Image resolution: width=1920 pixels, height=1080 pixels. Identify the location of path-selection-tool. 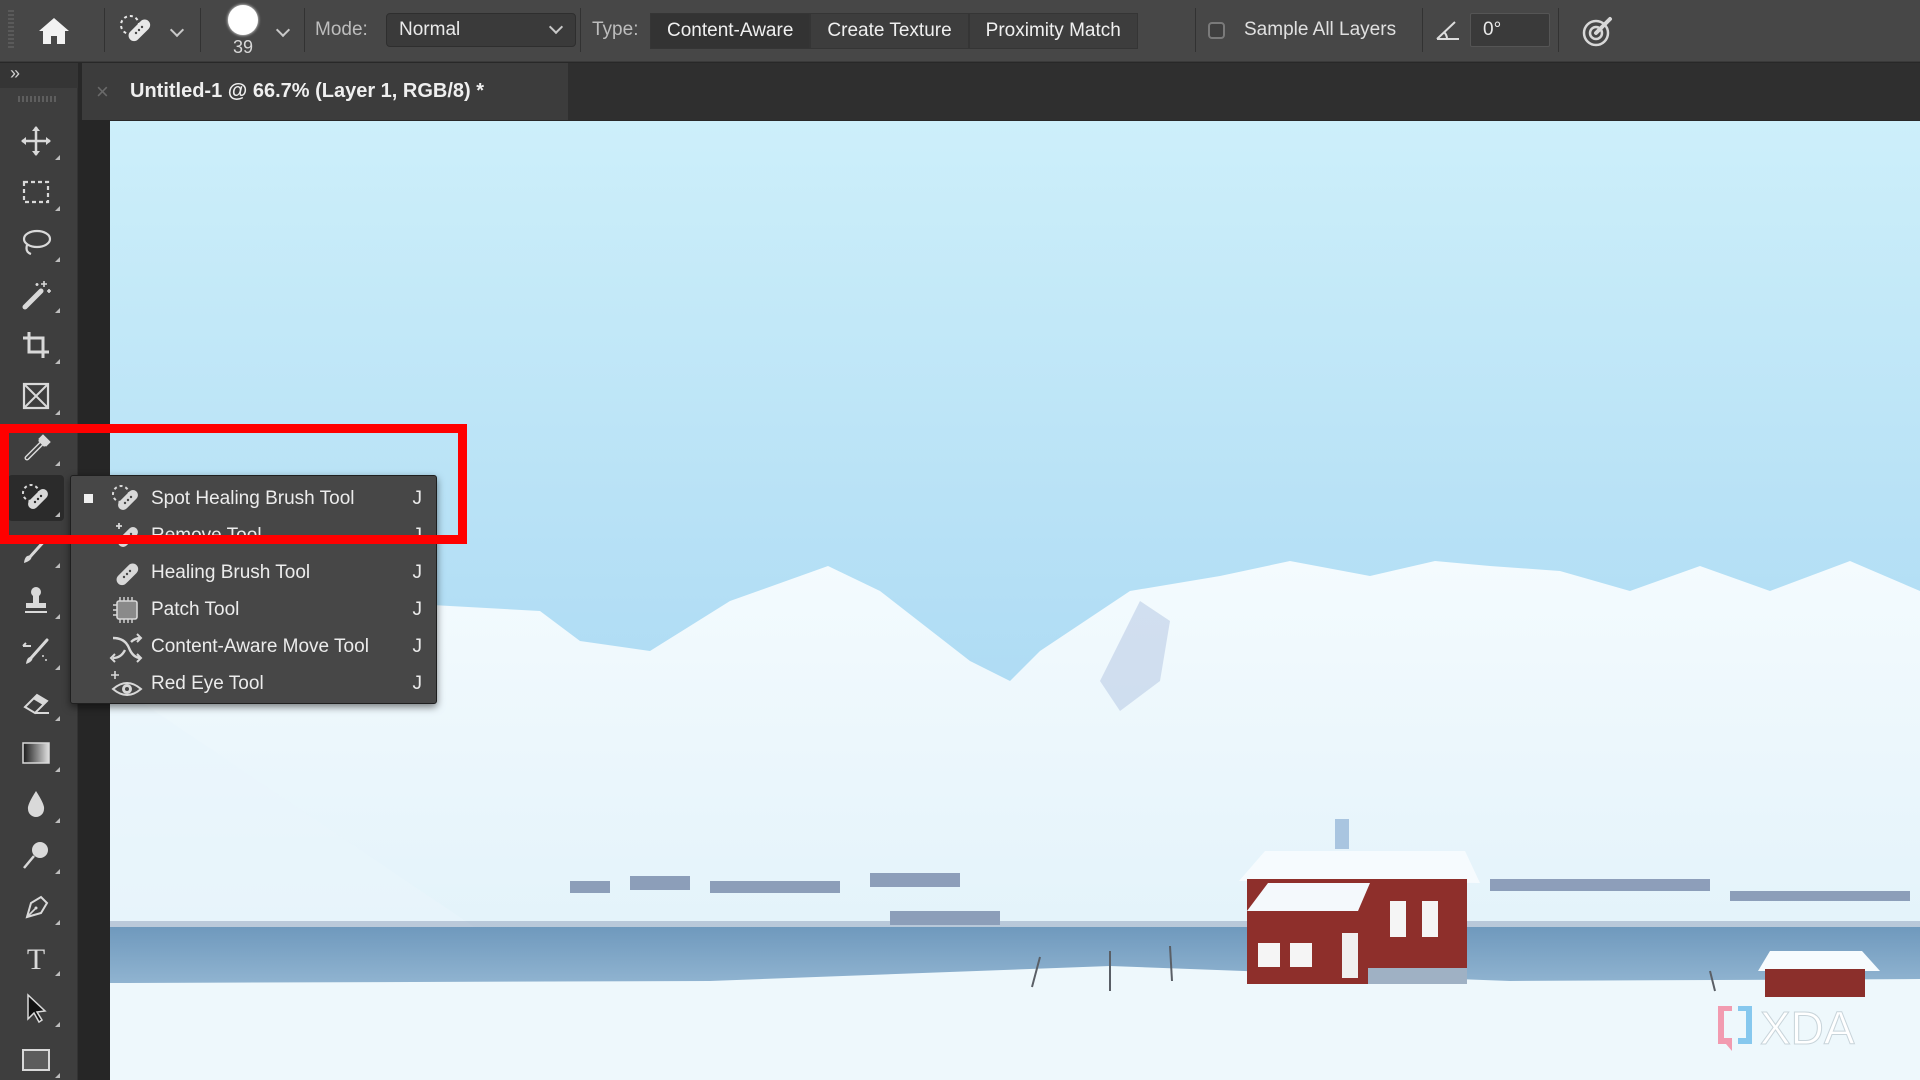
(36, 1008).